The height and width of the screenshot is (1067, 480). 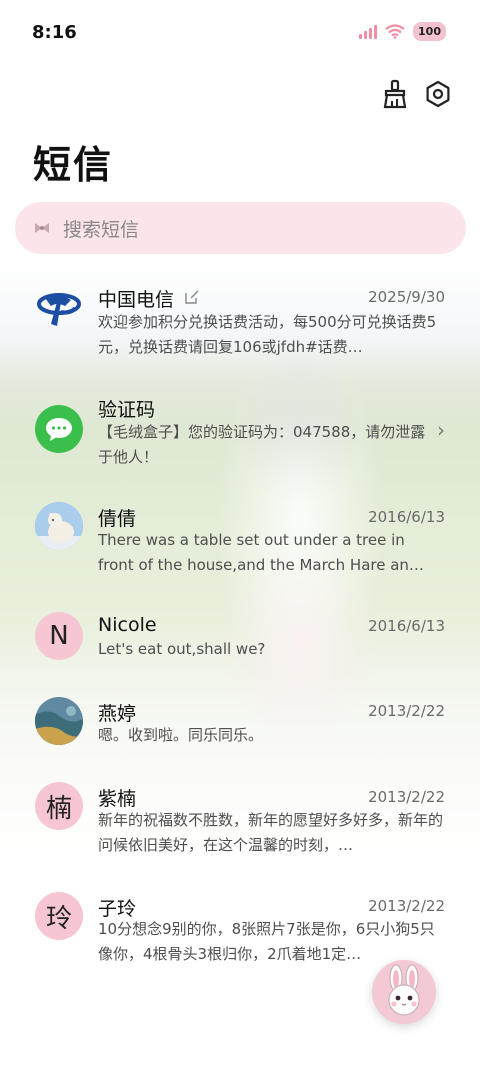 What do you see at coordinates (240, 33) in the screenshot?
I see `status-bar: 8:16 100` at bounding box center [240, 33].